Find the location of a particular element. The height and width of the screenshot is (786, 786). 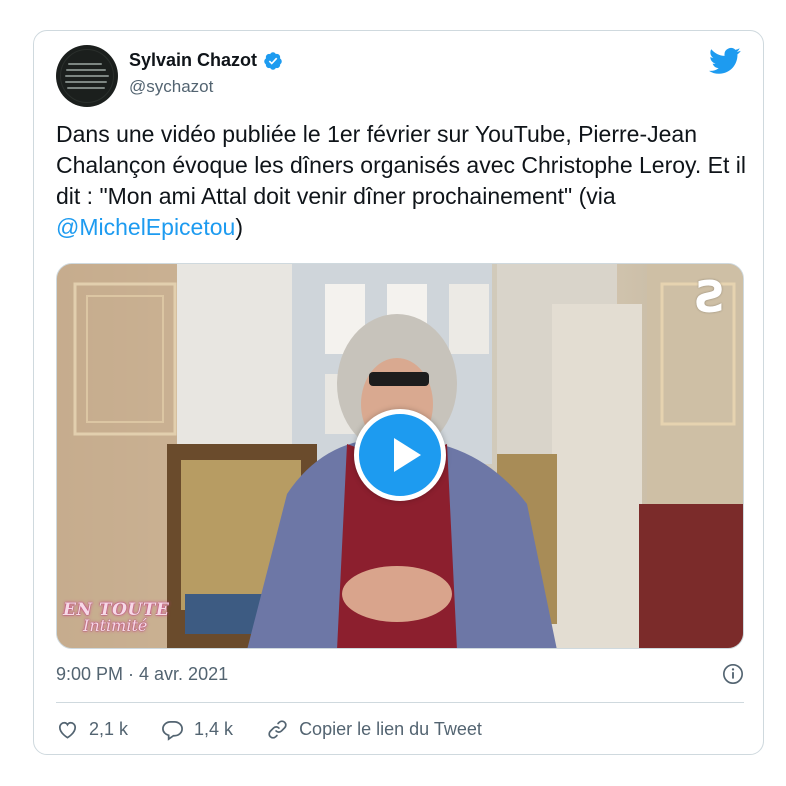

author-name-row: Sylvain Chazot is located at coordinates (206, 60).